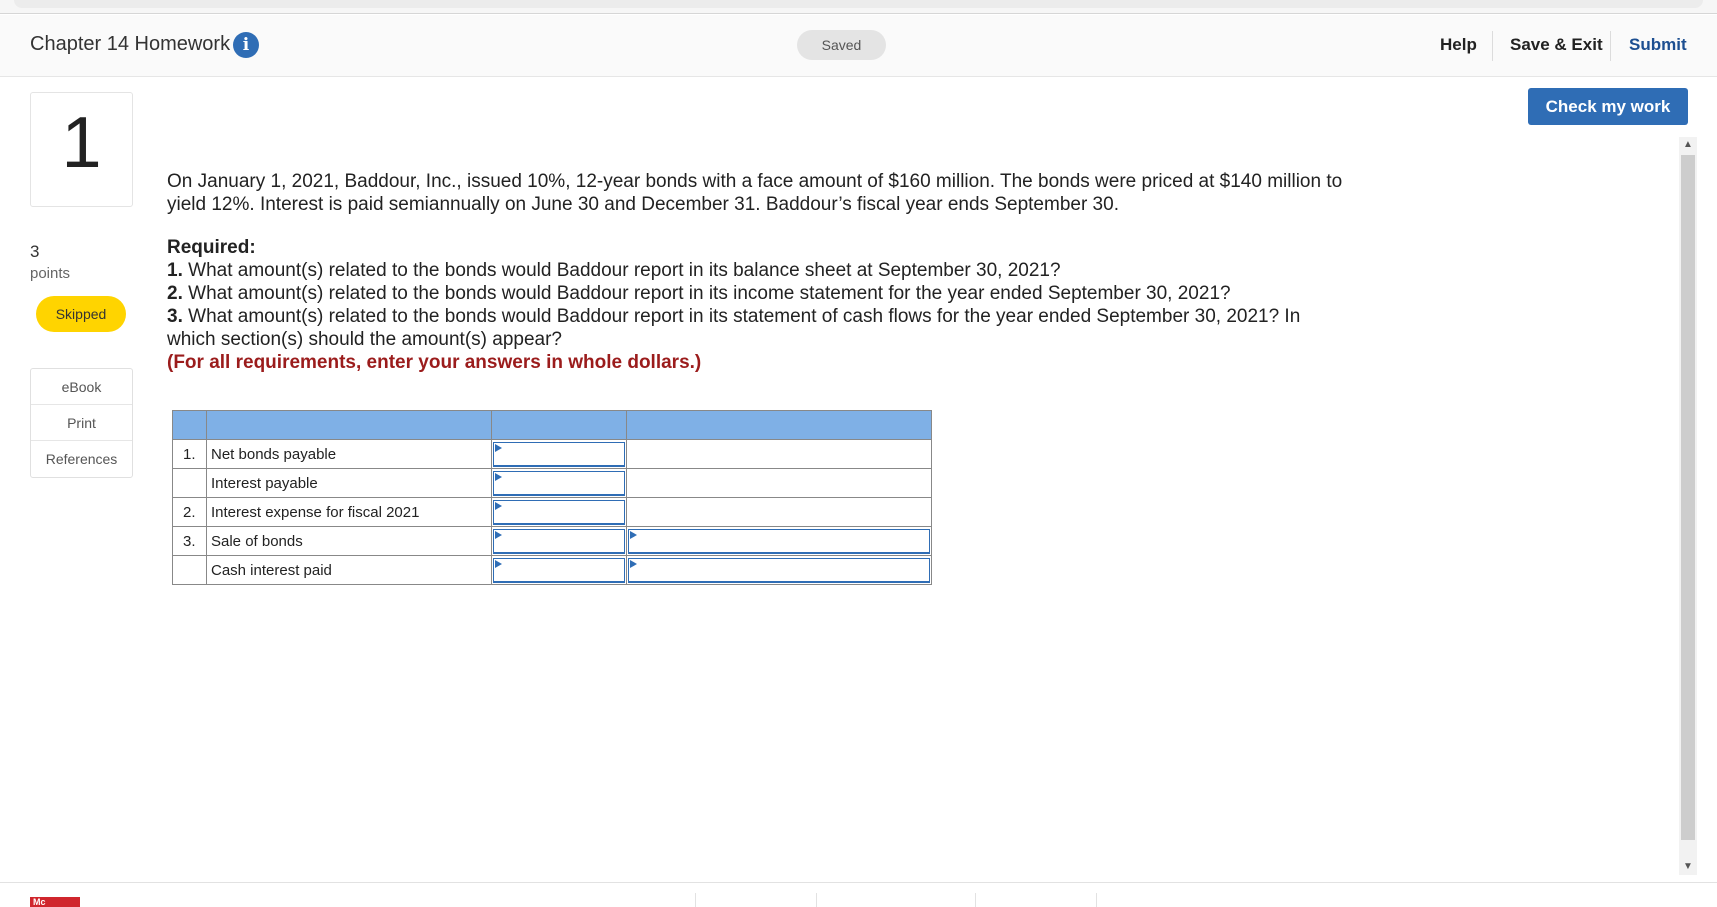  What do you see at coordinates (1658, 45) in the screenshot?
I see `submit-link: Submit` at bounding box center [1658, 45].